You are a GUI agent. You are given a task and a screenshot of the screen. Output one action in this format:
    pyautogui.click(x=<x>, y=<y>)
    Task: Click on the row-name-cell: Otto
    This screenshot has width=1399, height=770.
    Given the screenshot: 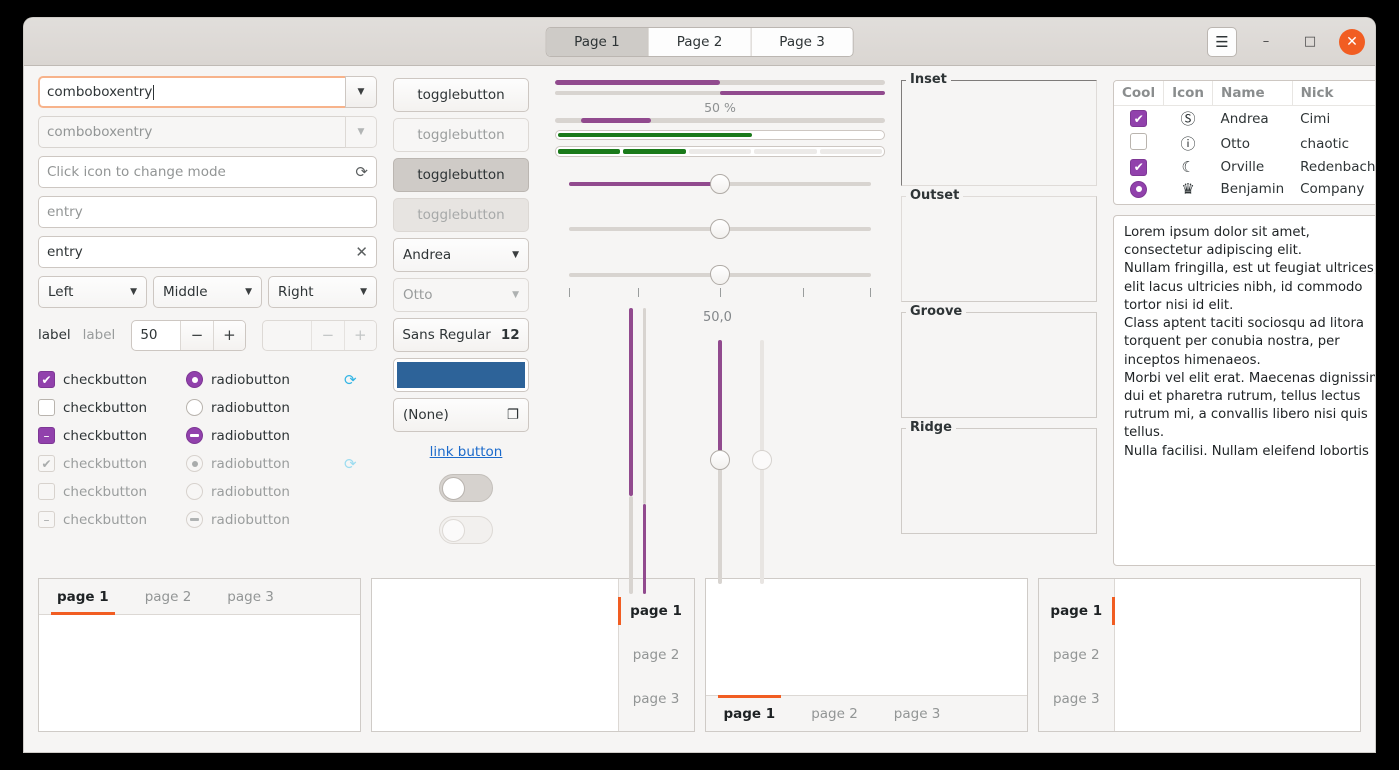 What is the action you would take?
    pyautogui.click(x=1235, y=143)
    